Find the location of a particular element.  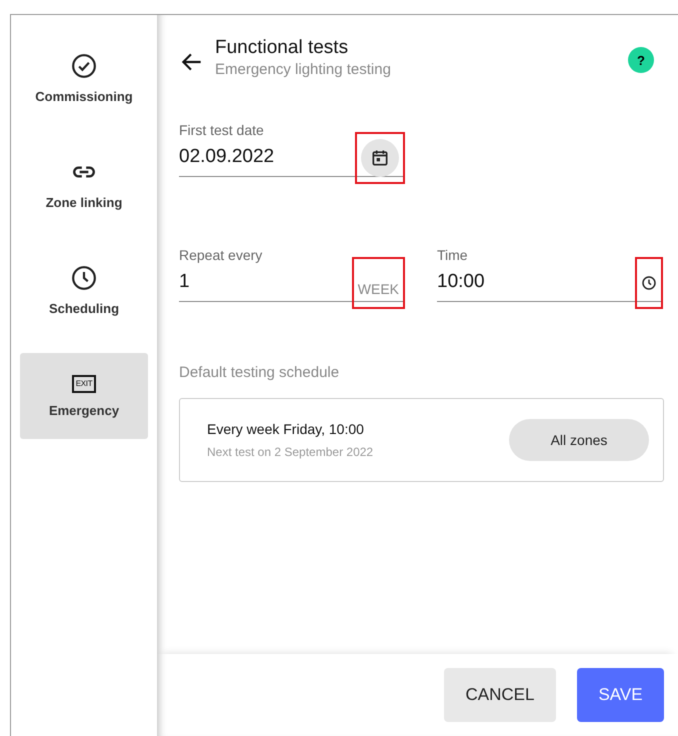

field-label: First test date is located at coordinates (222, 130).